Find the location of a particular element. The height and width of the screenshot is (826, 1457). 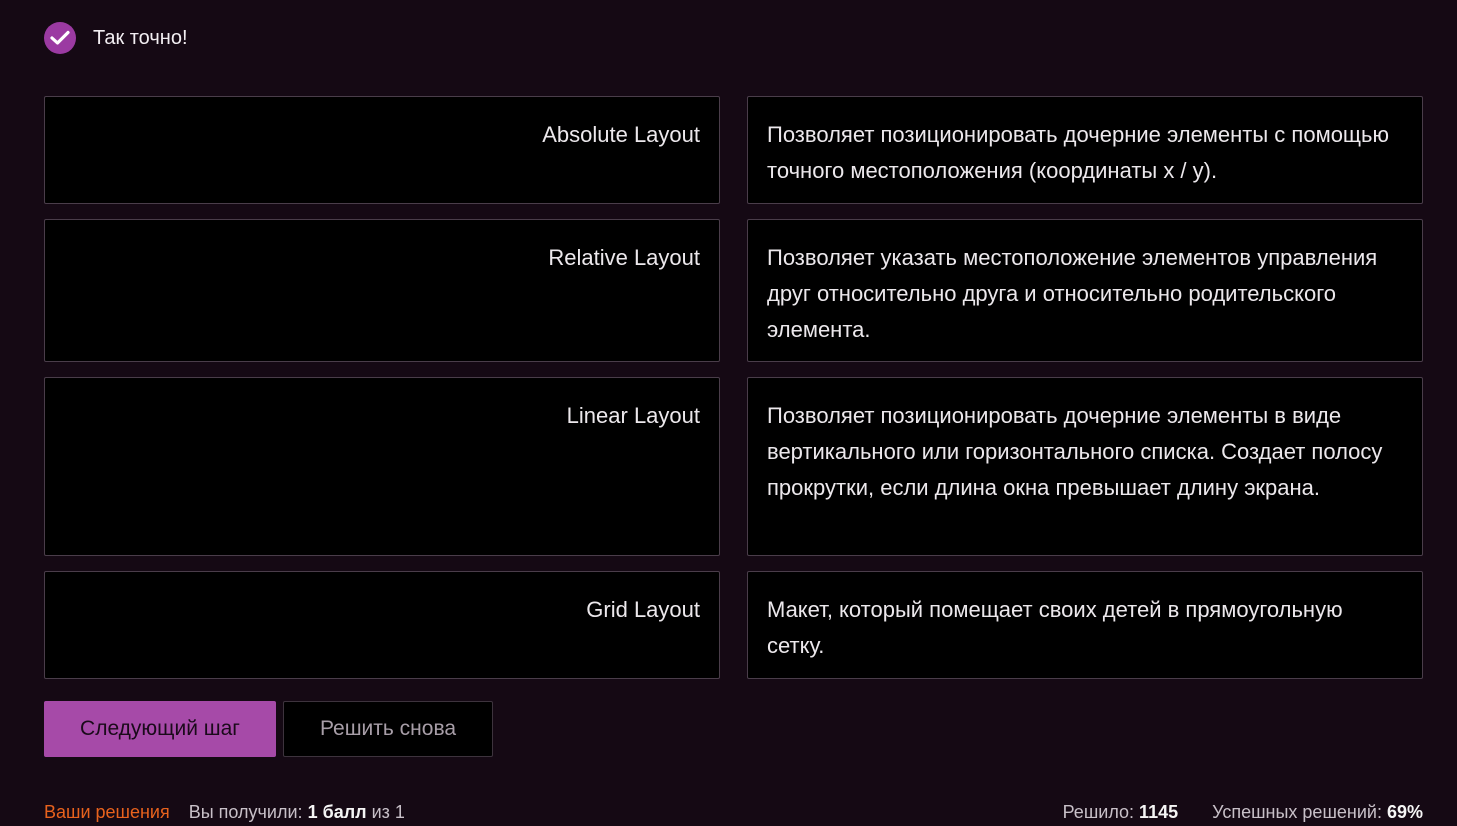

retry-button: Решить снова is located at coordinates (388, 729).